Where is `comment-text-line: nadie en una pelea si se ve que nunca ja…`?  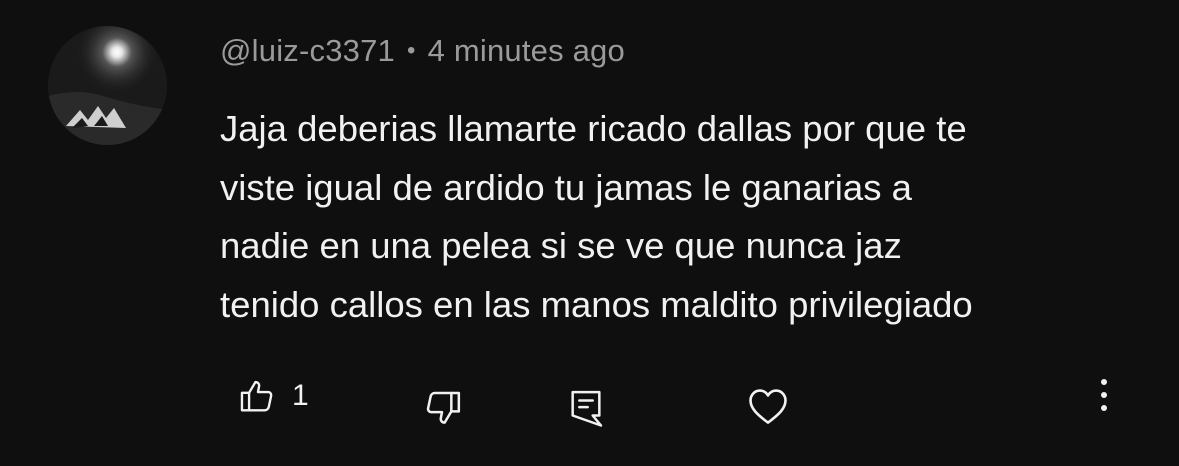 comment-text-line: nadie en una pelea si se ve que nunca ja… is located at coordinates (561, 245).